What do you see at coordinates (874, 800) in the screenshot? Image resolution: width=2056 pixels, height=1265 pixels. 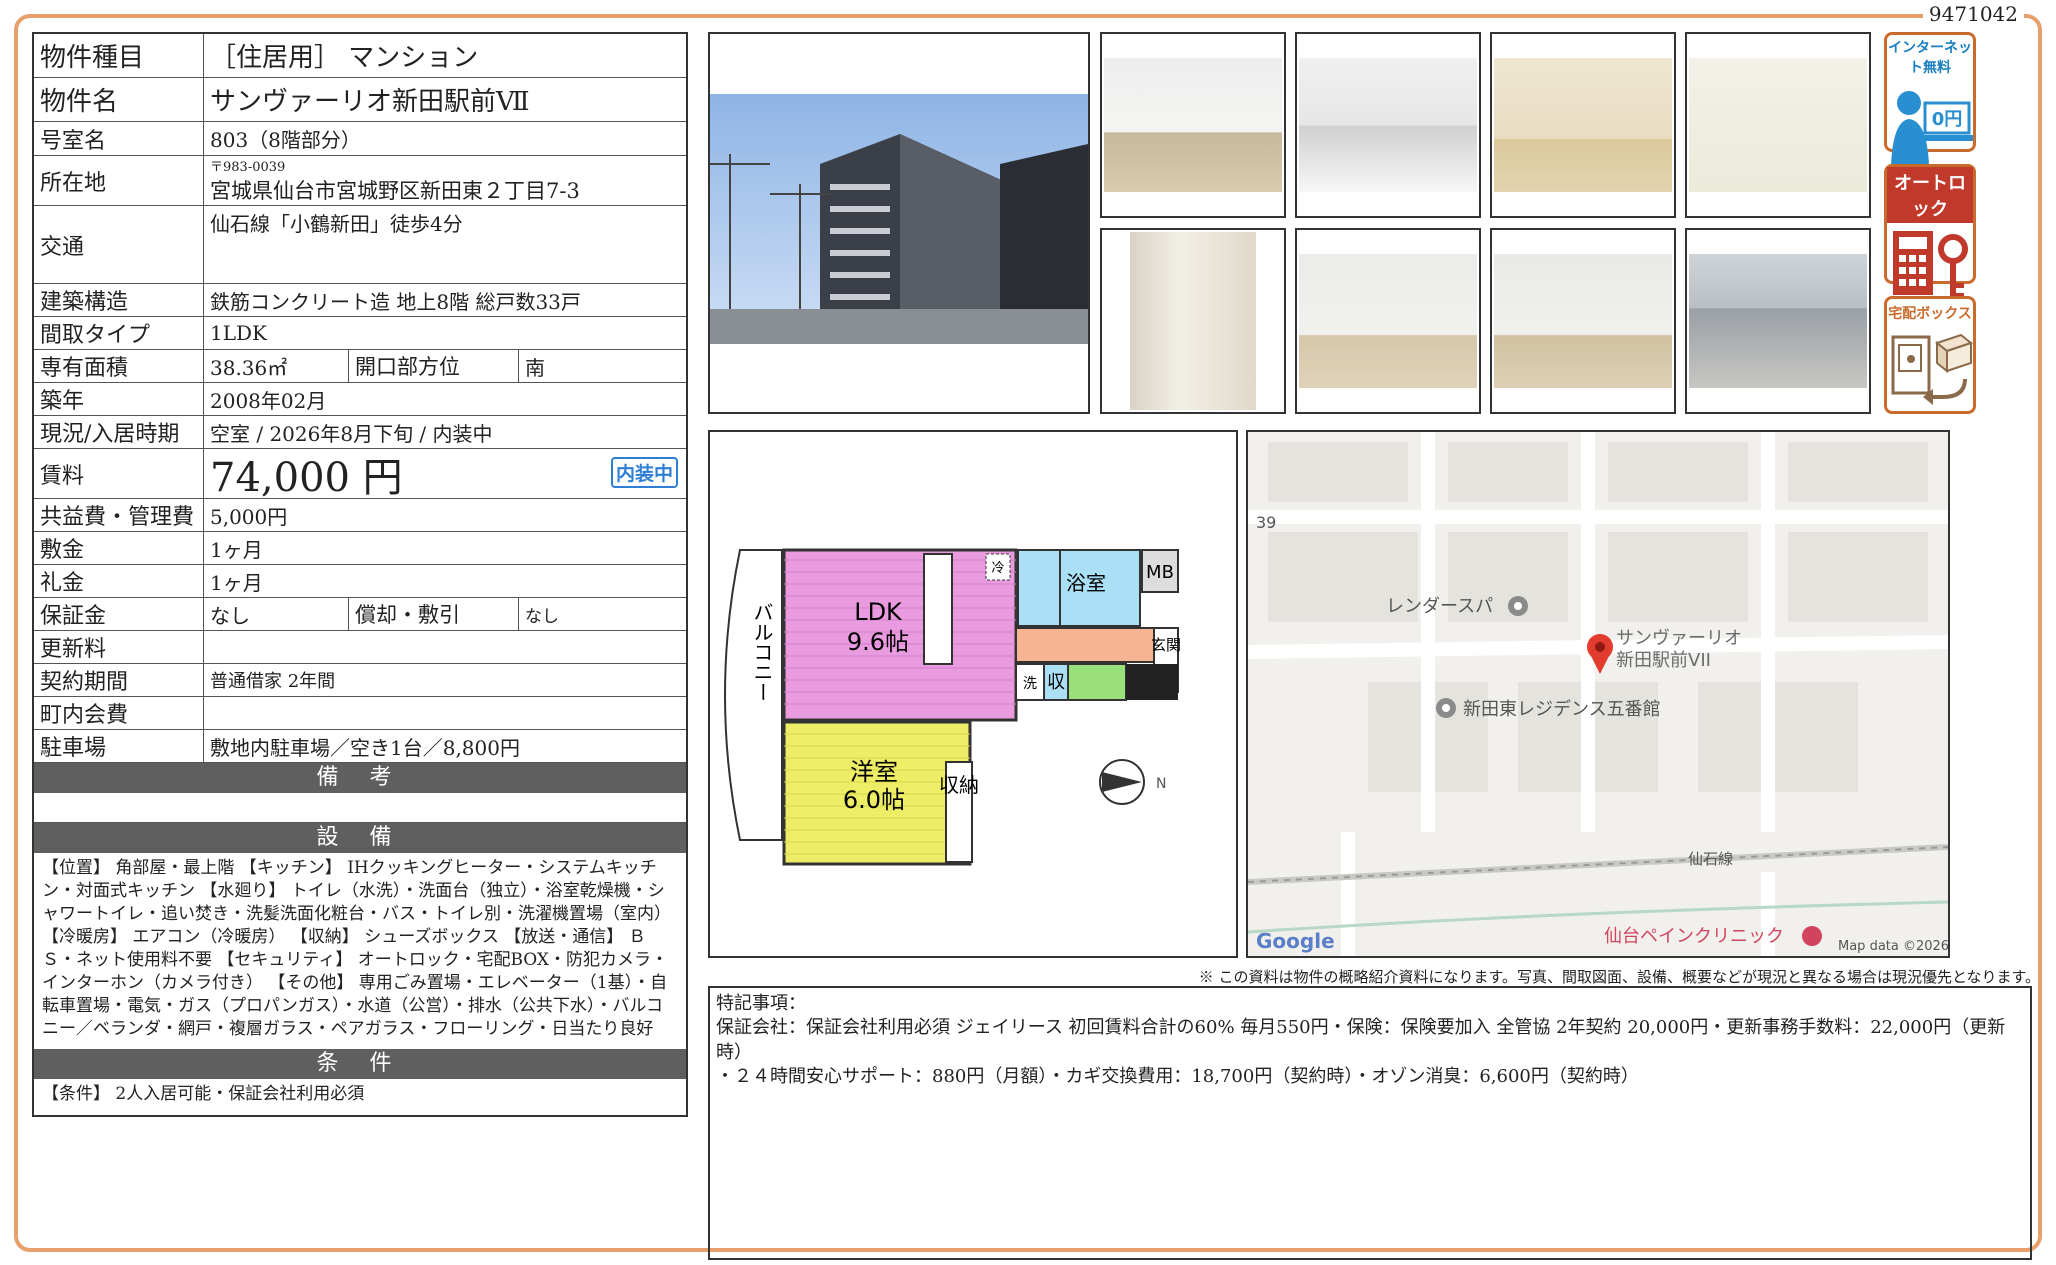 I see `western-room-size-label: 6.0帖` at bounding box center [874, 800].